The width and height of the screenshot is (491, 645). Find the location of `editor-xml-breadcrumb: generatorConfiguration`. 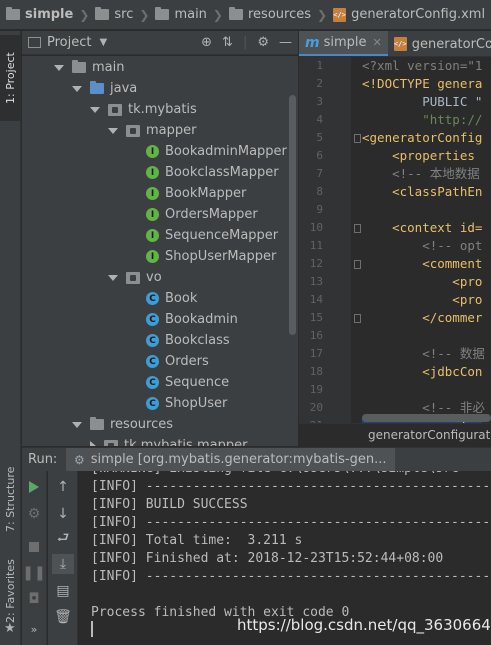

editor-xml-breadcrumb: generatorConfiguration is located at coordinates (395, 435).